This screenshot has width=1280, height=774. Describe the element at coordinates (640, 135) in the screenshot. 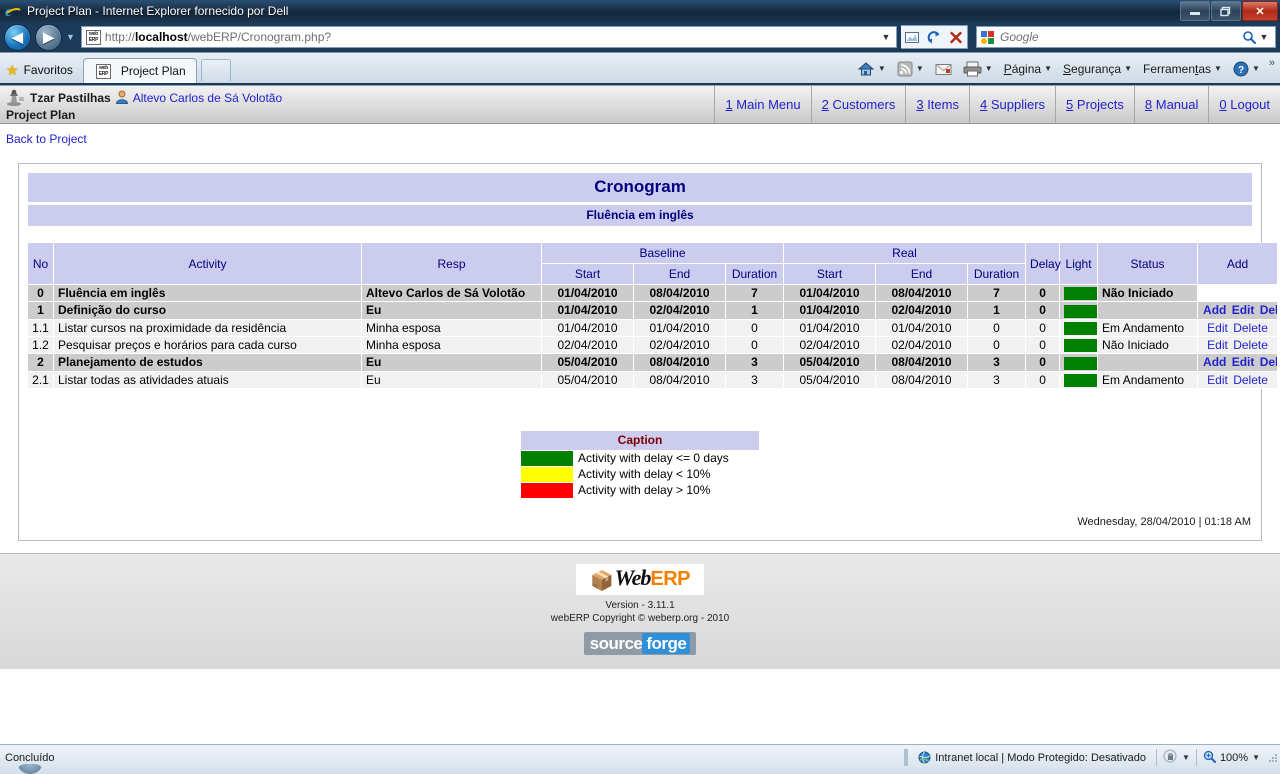

I see `back-to-project-link: Back to Project` at that location.